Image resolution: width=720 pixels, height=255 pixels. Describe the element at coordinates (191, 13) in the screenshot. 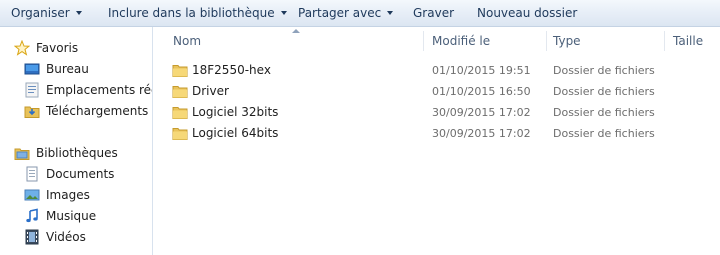

I see `include-library-label: Inclure dans la bibliothèque` at that location.